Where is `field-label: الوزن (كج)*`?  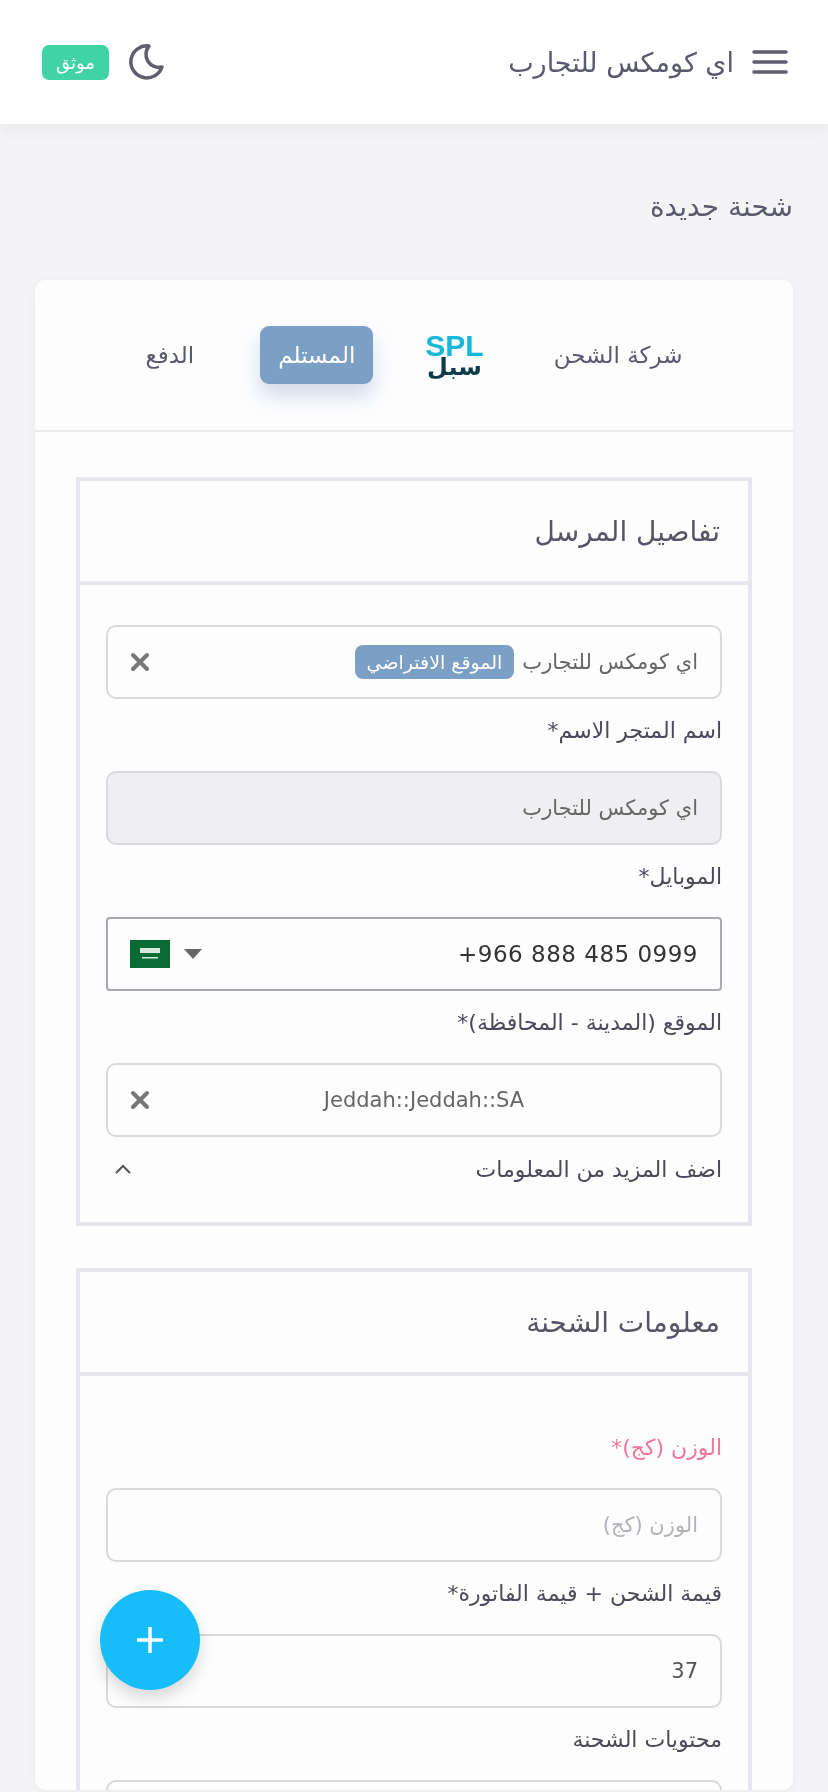 field-label: الوزن (كج)* is located at coordinates (666, 1448).